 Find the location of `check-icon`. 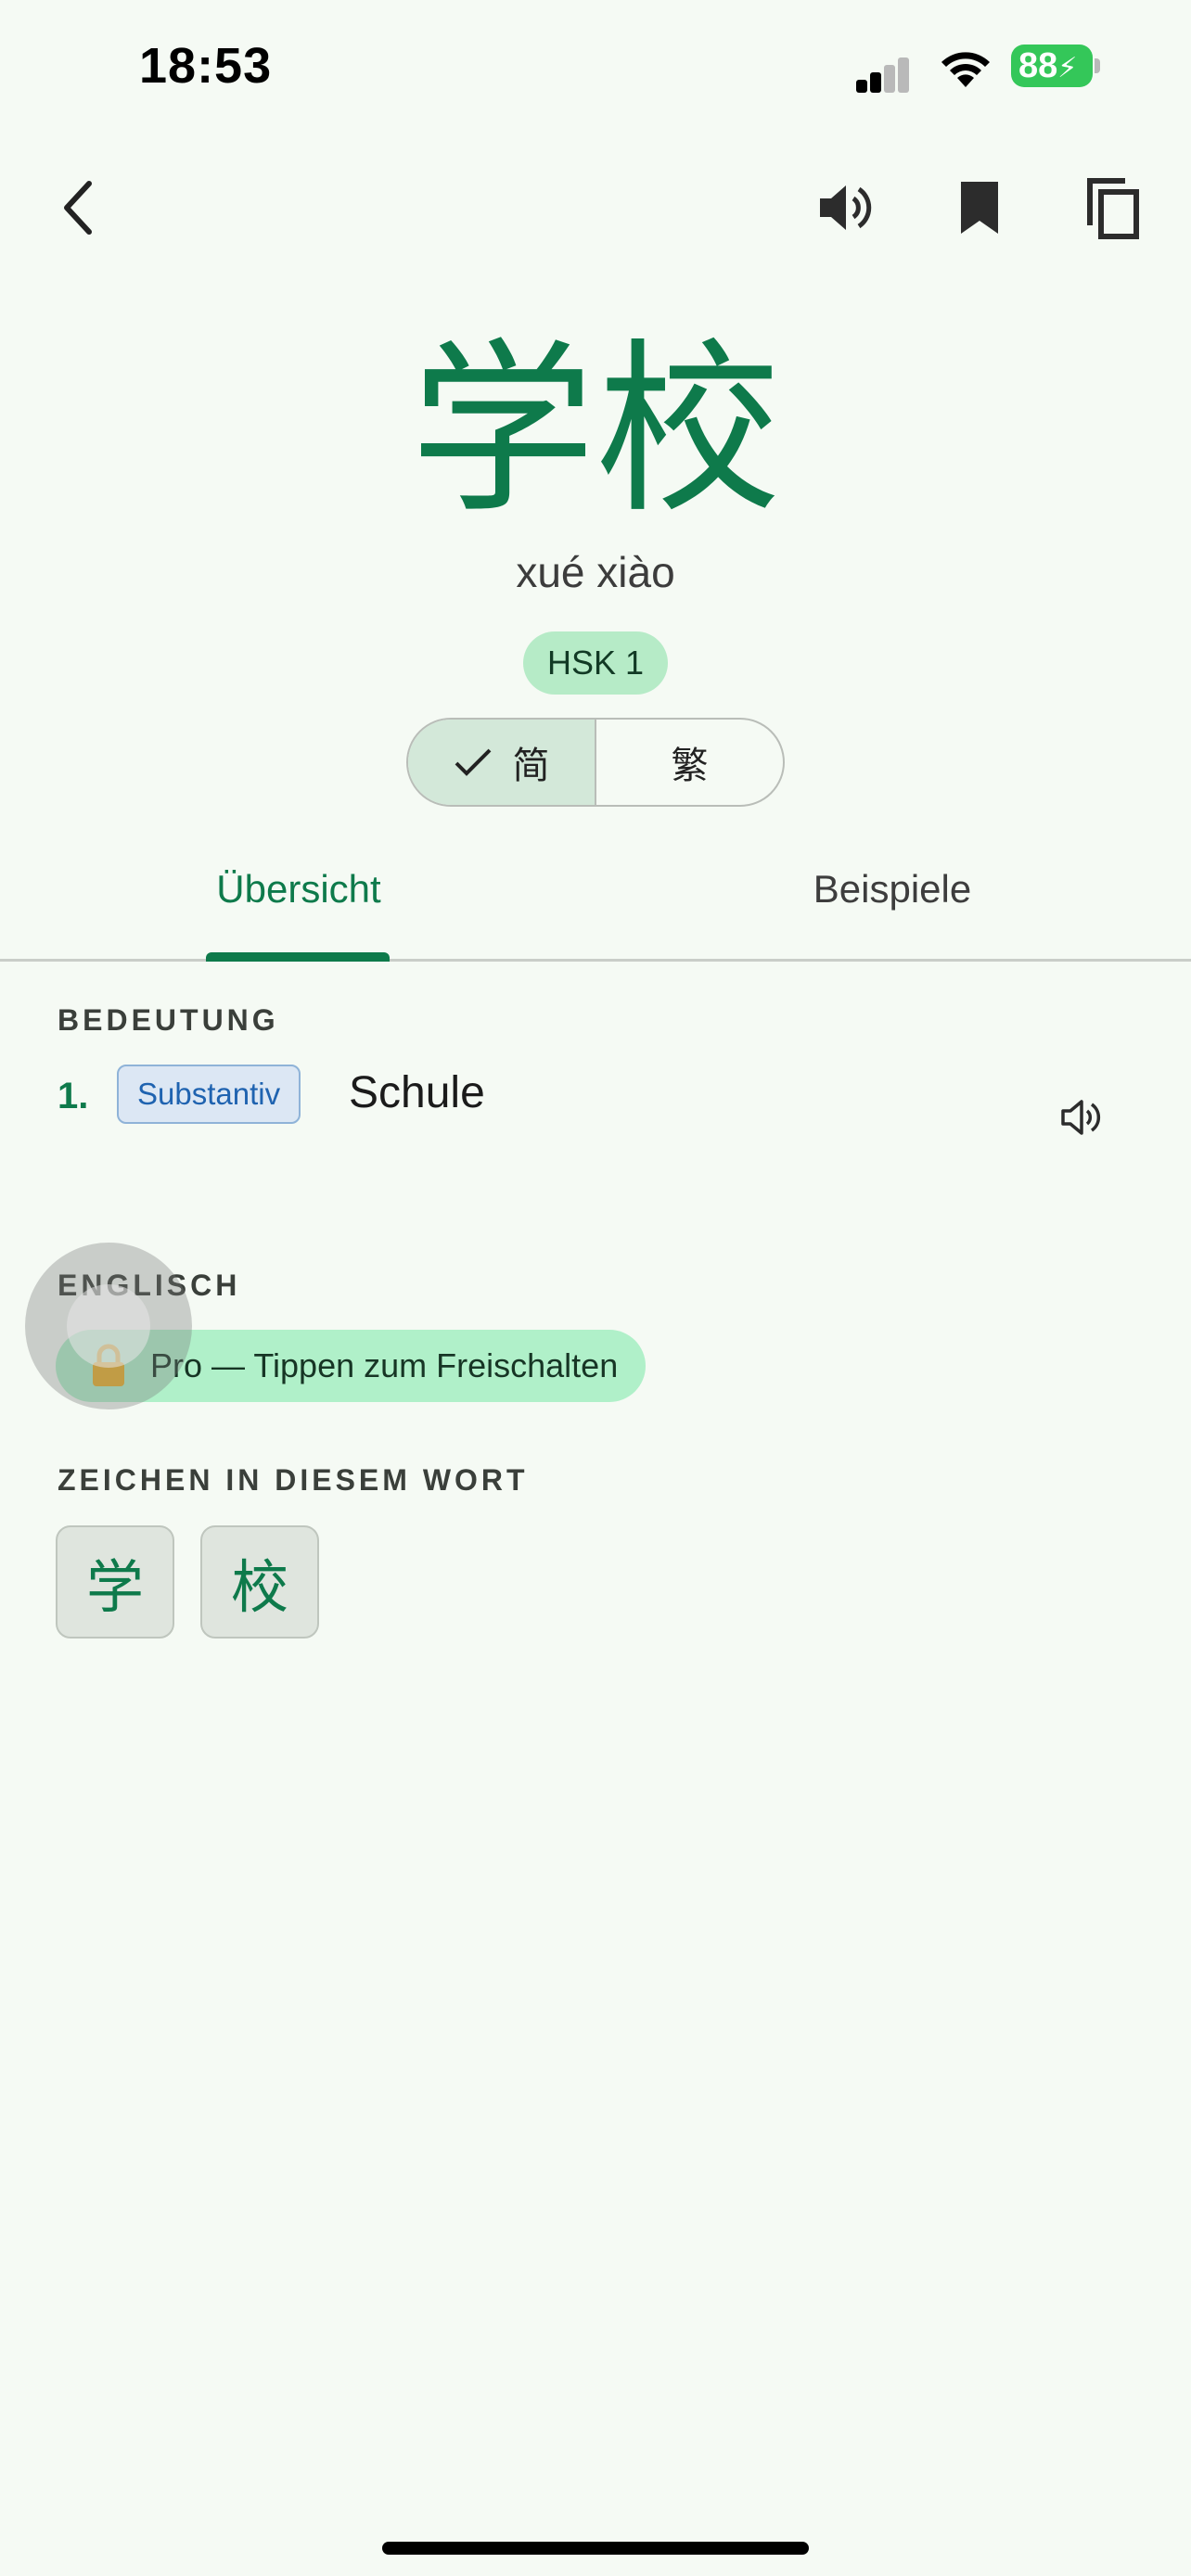

check-icon is located at coordinates (473, 762).